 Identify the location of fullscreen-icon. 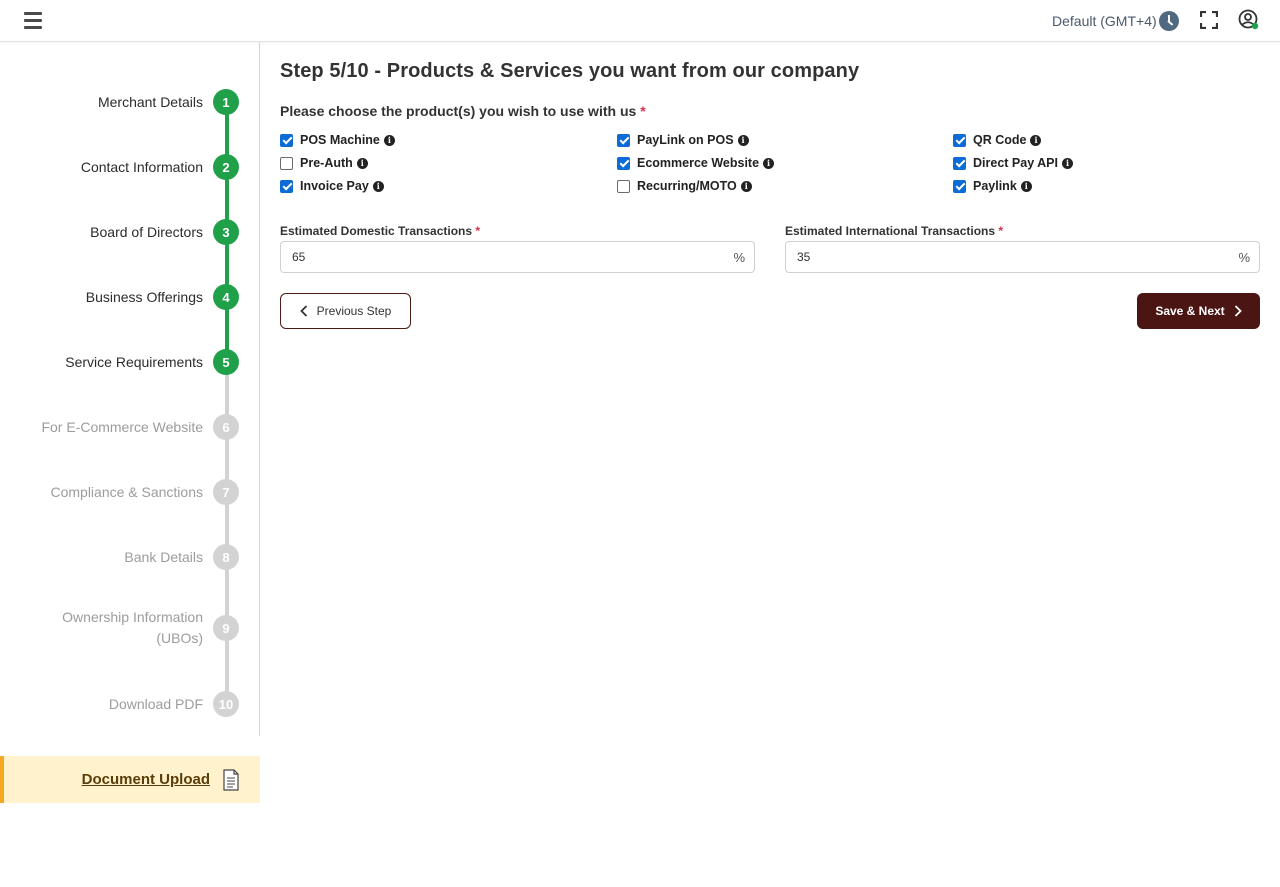
(1209, 20).